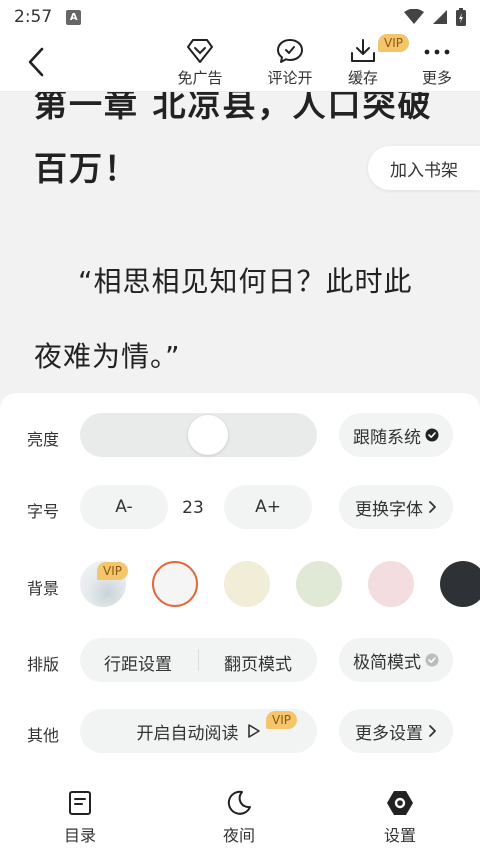  Describe the element at coordinates (363, 50) in the screenshot. I see `download-icon` at that location.